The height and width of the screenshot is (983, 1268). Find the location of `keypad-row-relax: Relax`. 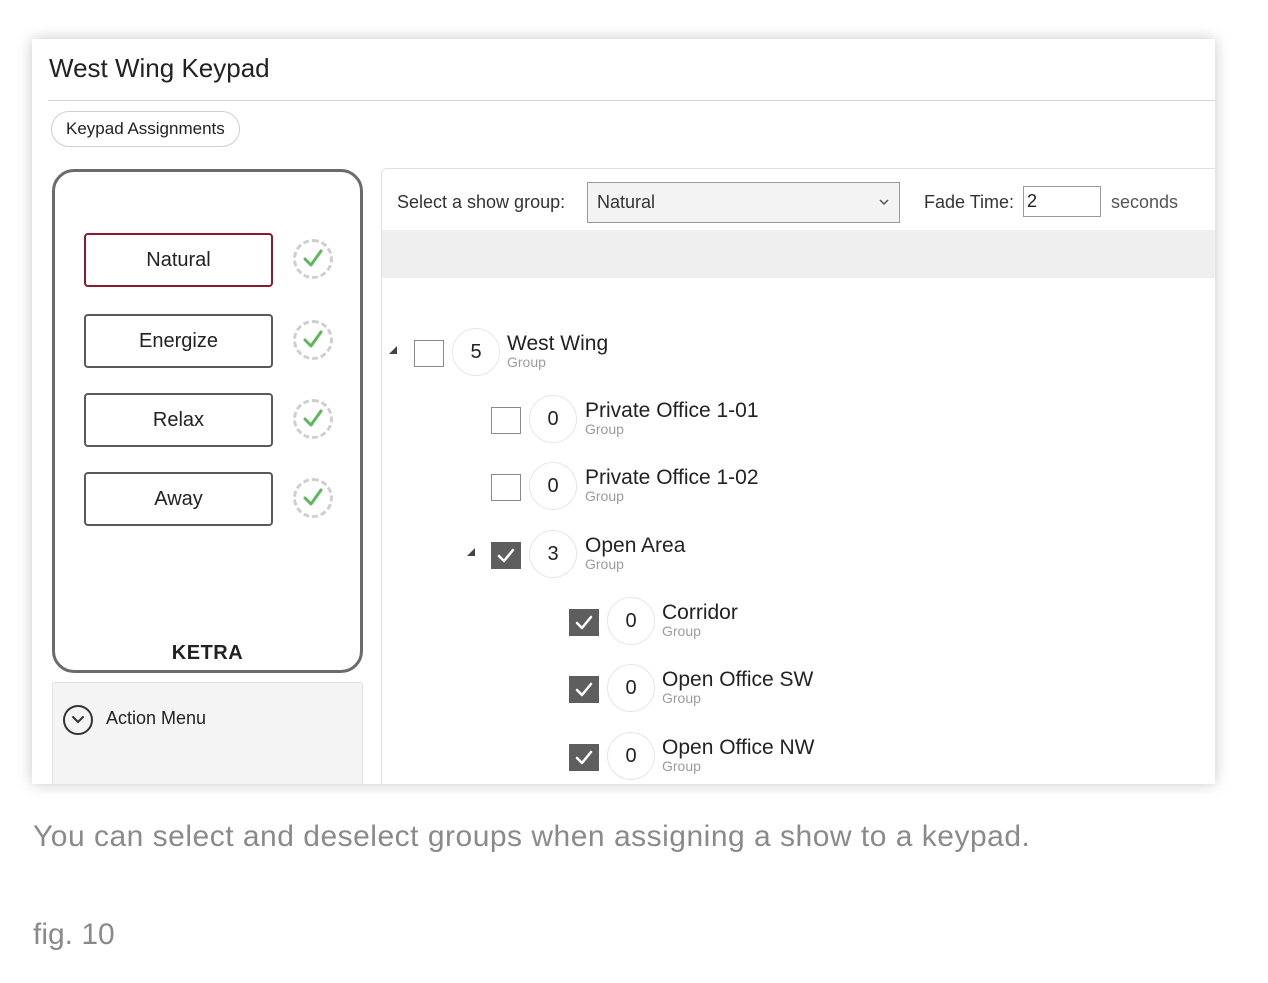

keypad-row-relax: Relax is located at coordinates (211, 420).